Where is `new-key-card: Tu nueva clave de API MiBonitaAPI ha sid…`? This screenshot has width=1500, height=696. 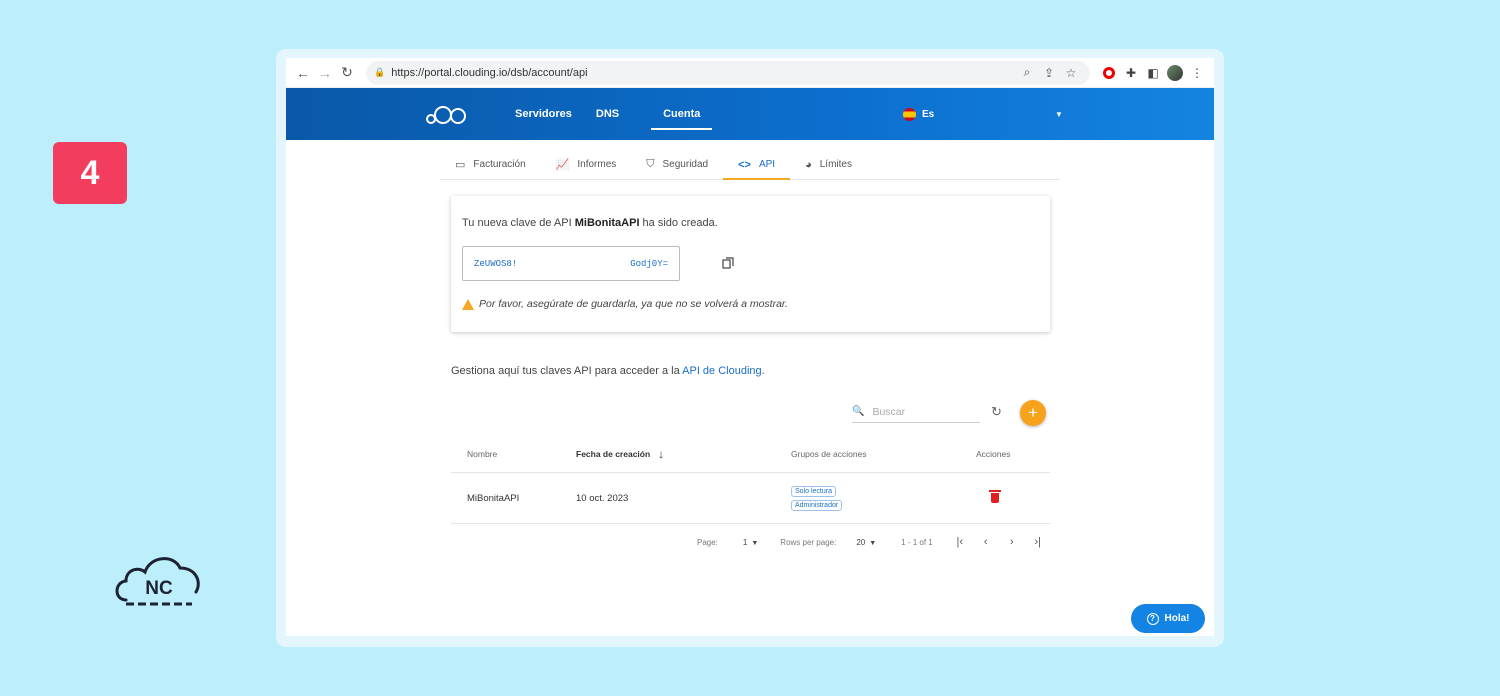
new-key-card: Tu nueva clave de API MiBonitaAPI ha sid… is located at coordinates (750, 264).